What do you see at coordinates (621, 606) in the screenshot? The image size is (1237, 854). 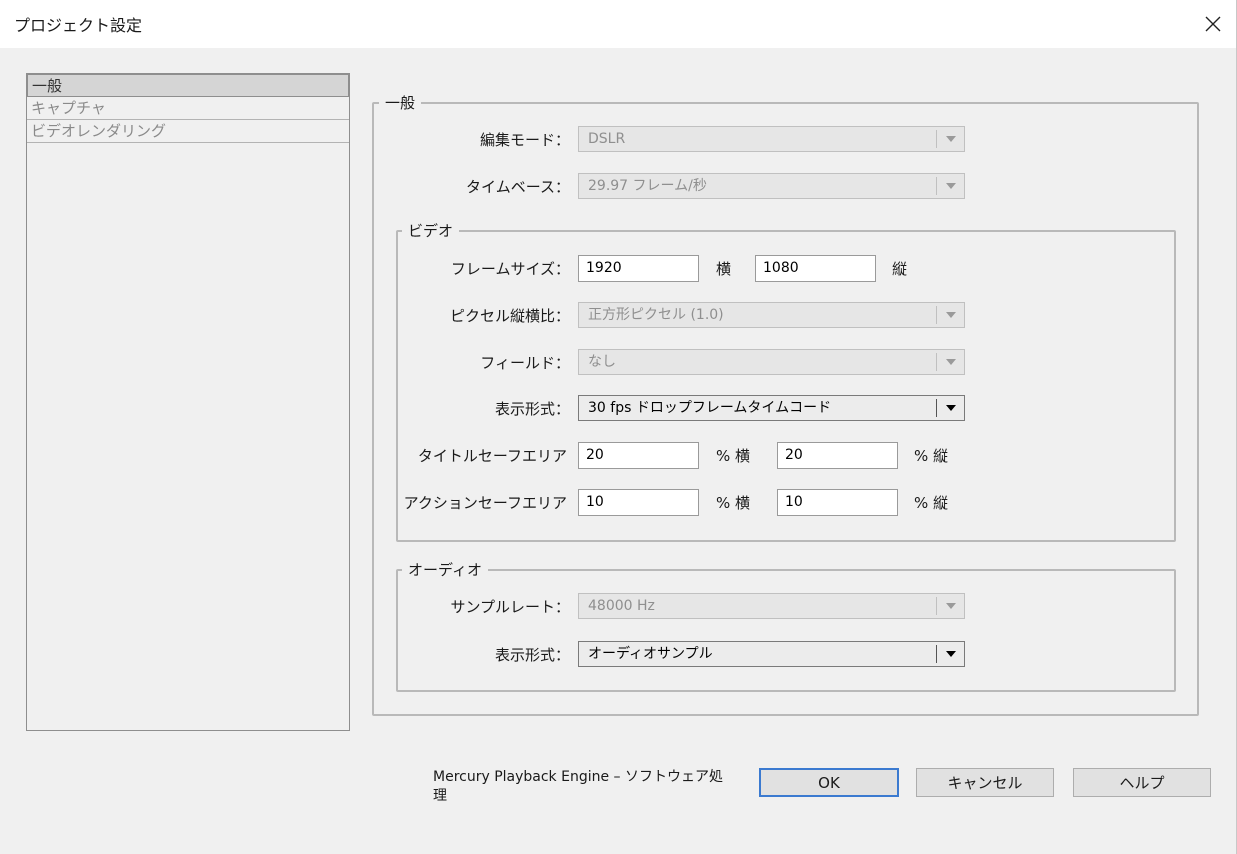 I see `sample-rate-value: 48000 Hz` at bounding box center [621, 606].